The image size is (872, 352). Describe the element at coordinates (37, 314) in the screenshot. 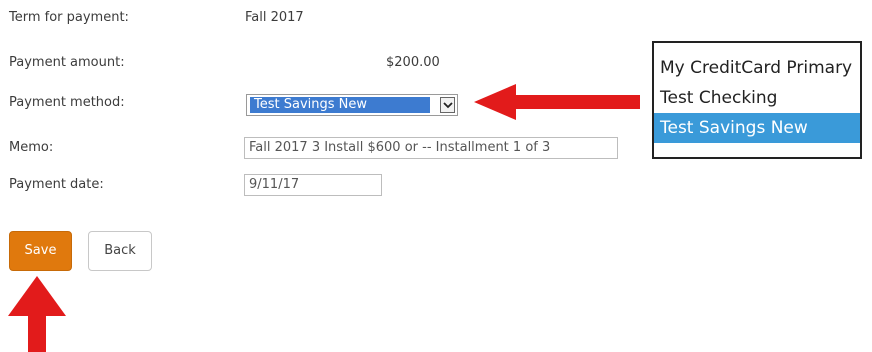

I see `up-arrow-icon` at that location.